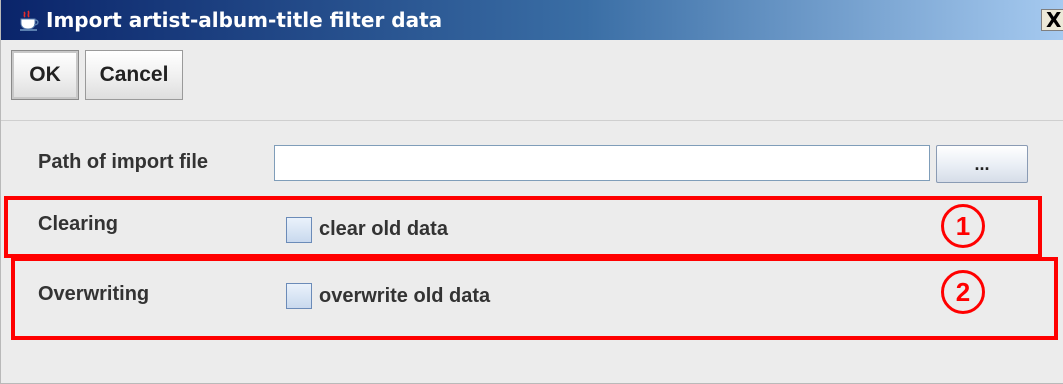  I want to click on ok-button: OK, so click(45, 75).